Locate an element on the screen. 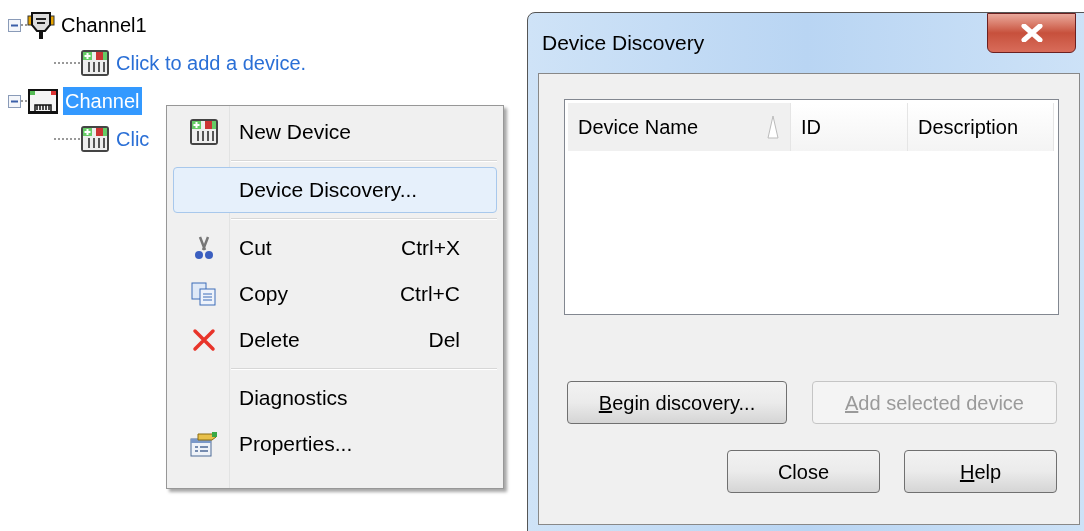  serial-port-icon is located at coordinates (41, 25).